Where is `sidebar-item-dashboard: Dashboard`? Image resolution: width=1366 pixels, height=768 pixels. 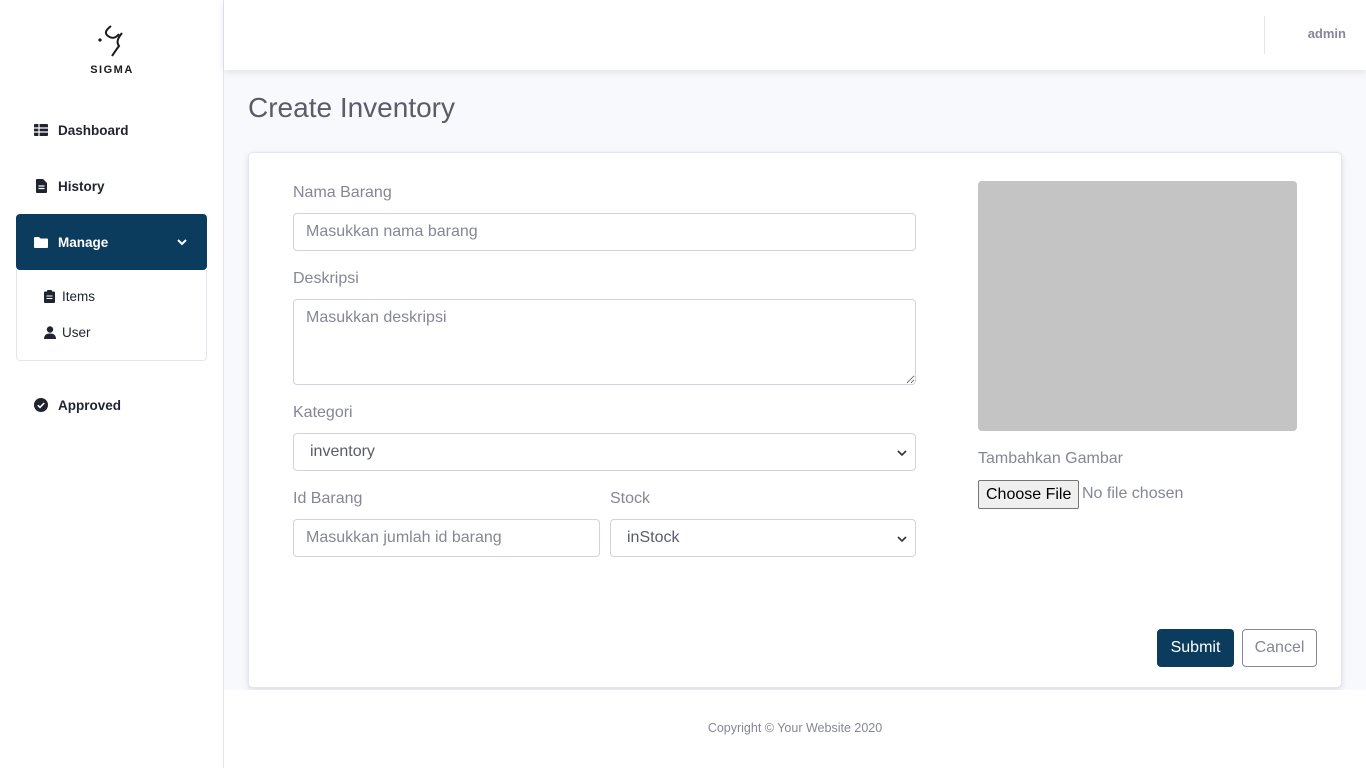 sidebar-item-dashboard: Dashboard is located at coordinates (111, 130).